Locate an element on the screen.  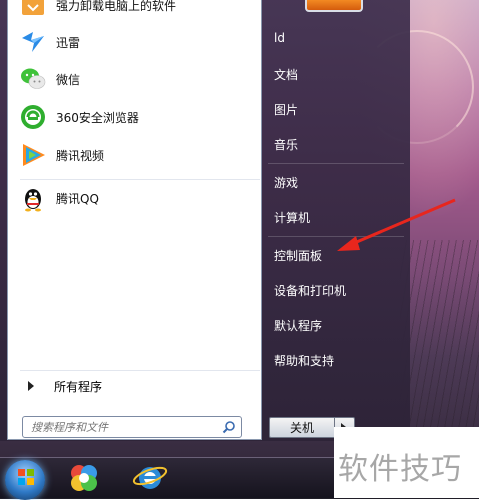
program-label: 腾讯视频 is located at coordinates (80, 155).